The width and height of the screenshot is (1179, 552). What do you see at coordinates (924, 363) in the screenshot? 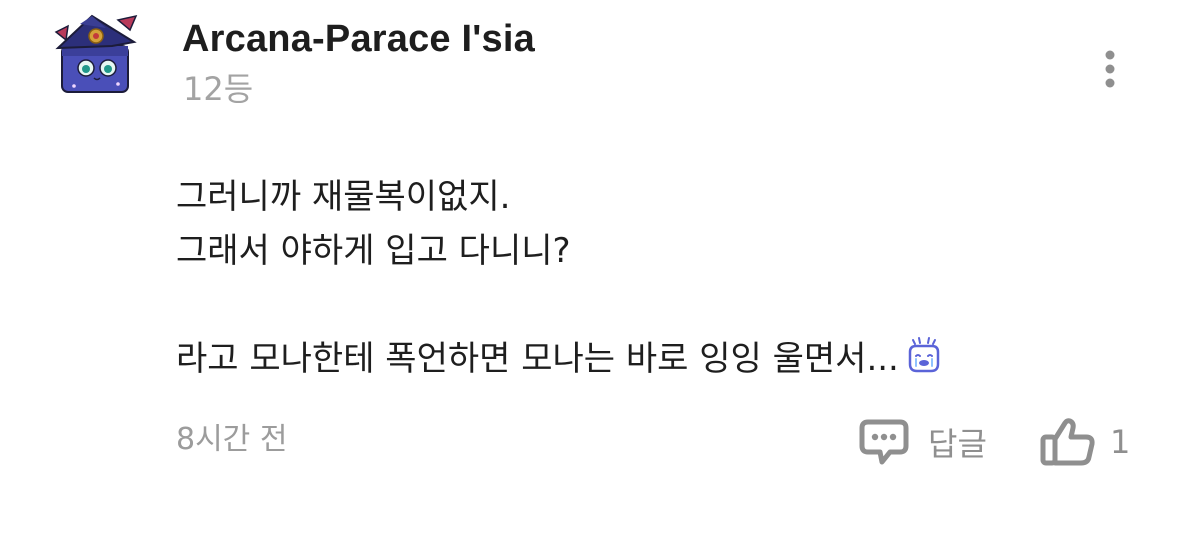
I see `crying-face-emoji` at bounding box center [924, 363].